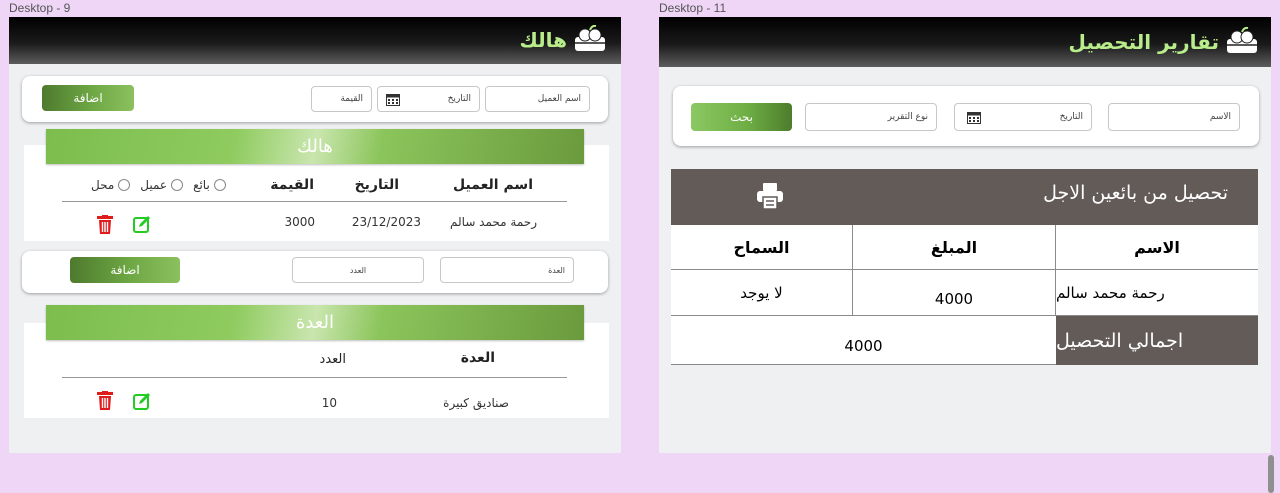 This screenshot has width=1280, height=493. What do you see at coordinates (125, 270) in the screenshot?
I see `add-equipment-button: اضافة` at bounding box center [125, 270].